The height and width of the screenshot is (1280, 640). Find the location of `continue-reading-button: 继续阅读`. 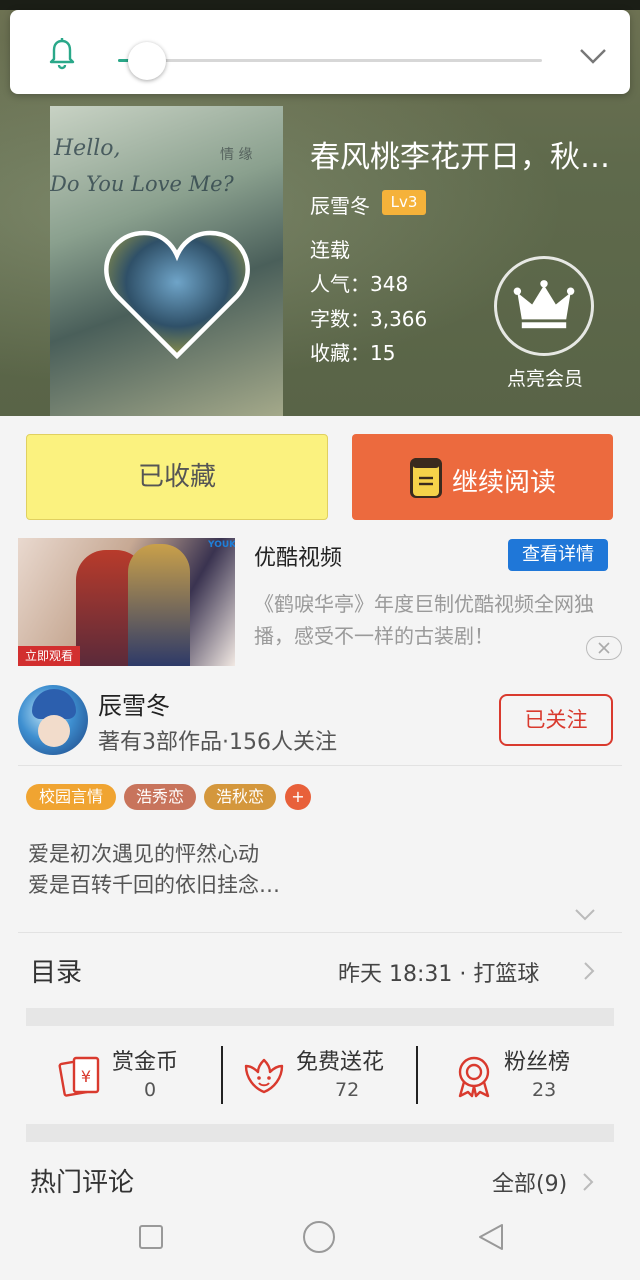

continue-reading-button: 继续阅读 is located at coordinates (482, 477).